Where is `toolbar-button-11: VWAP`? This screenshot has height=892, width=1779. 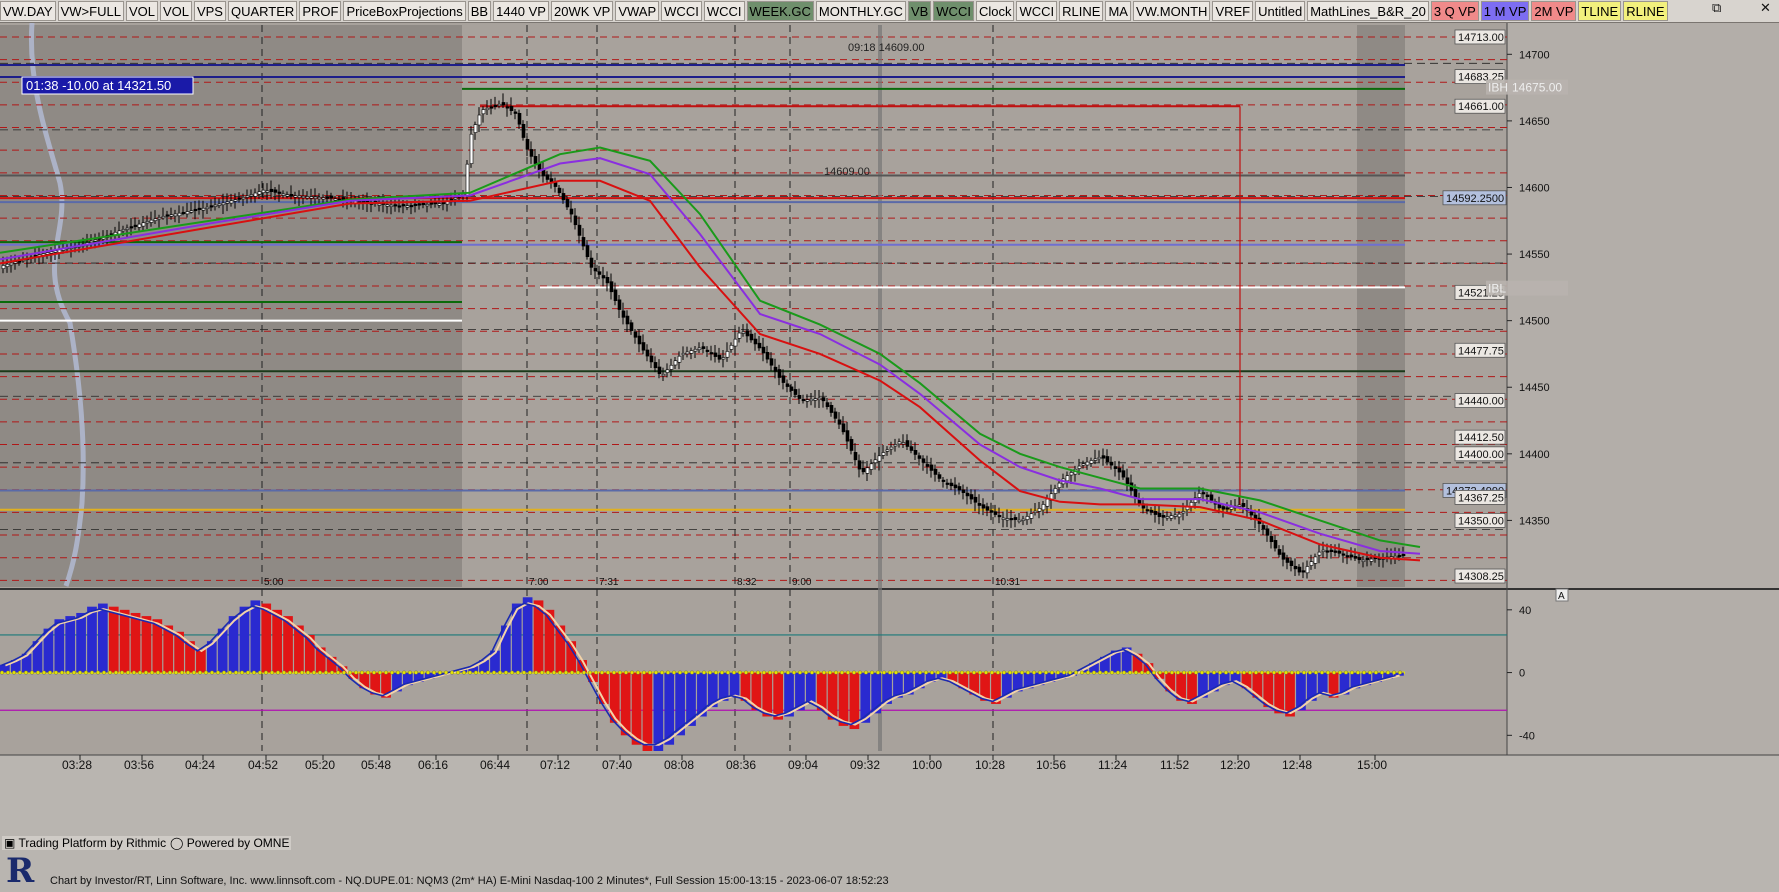 toolbar-button-11: VWAP is located at coordinates (637, 11).